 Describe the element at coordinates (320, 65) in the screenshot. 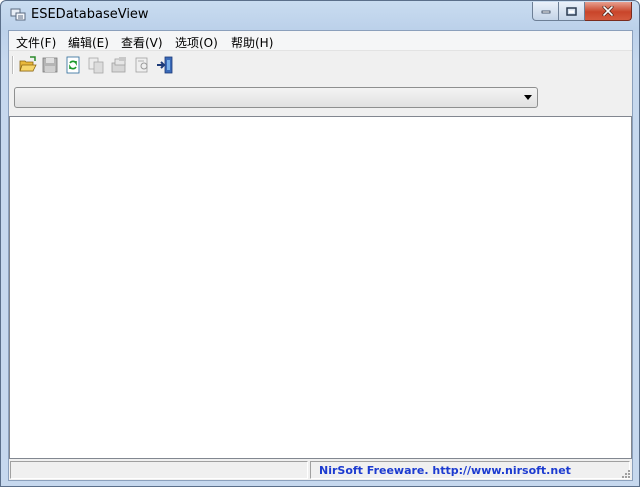

I see `toolbar` at that location.